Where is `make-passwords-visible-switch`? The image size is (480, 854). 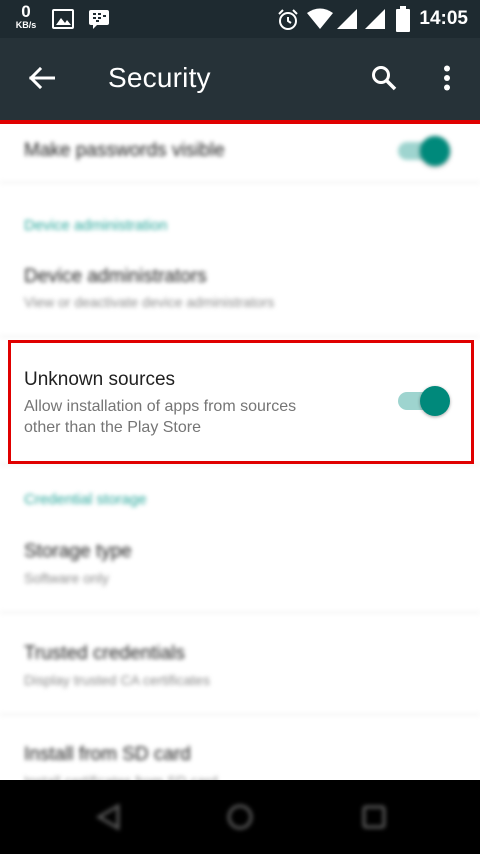 make-passwords-visible-switch is located at coordinates (425, 151).